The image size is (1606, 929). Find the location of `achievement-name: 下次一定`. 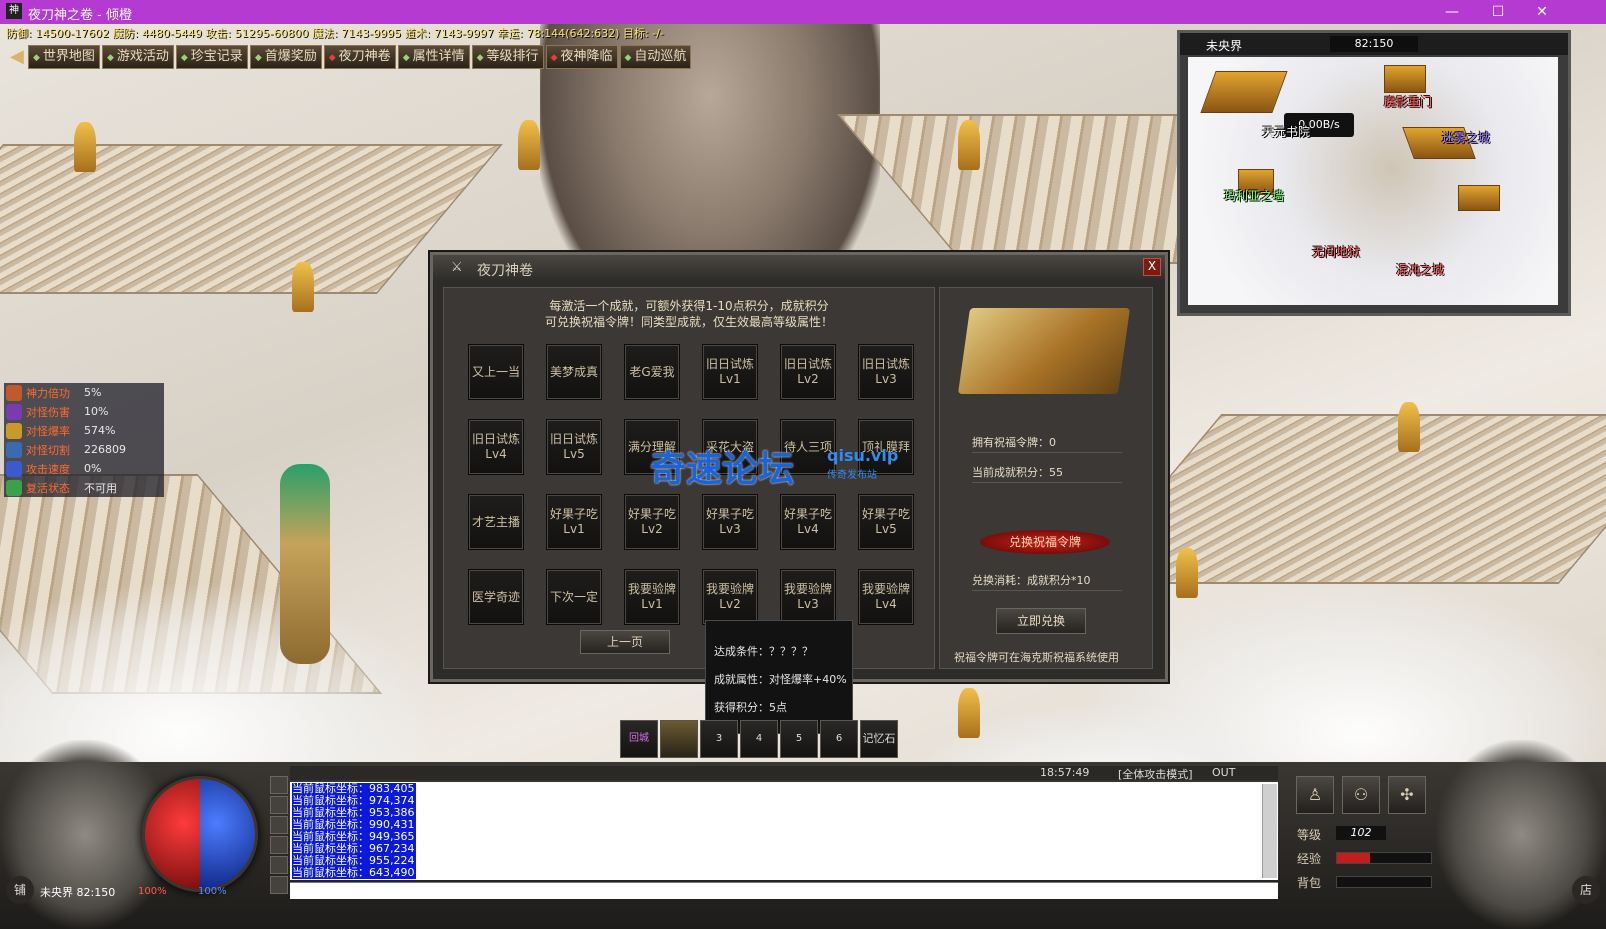

achievement-name: 下次一定 is located at coordinates (573, 596).